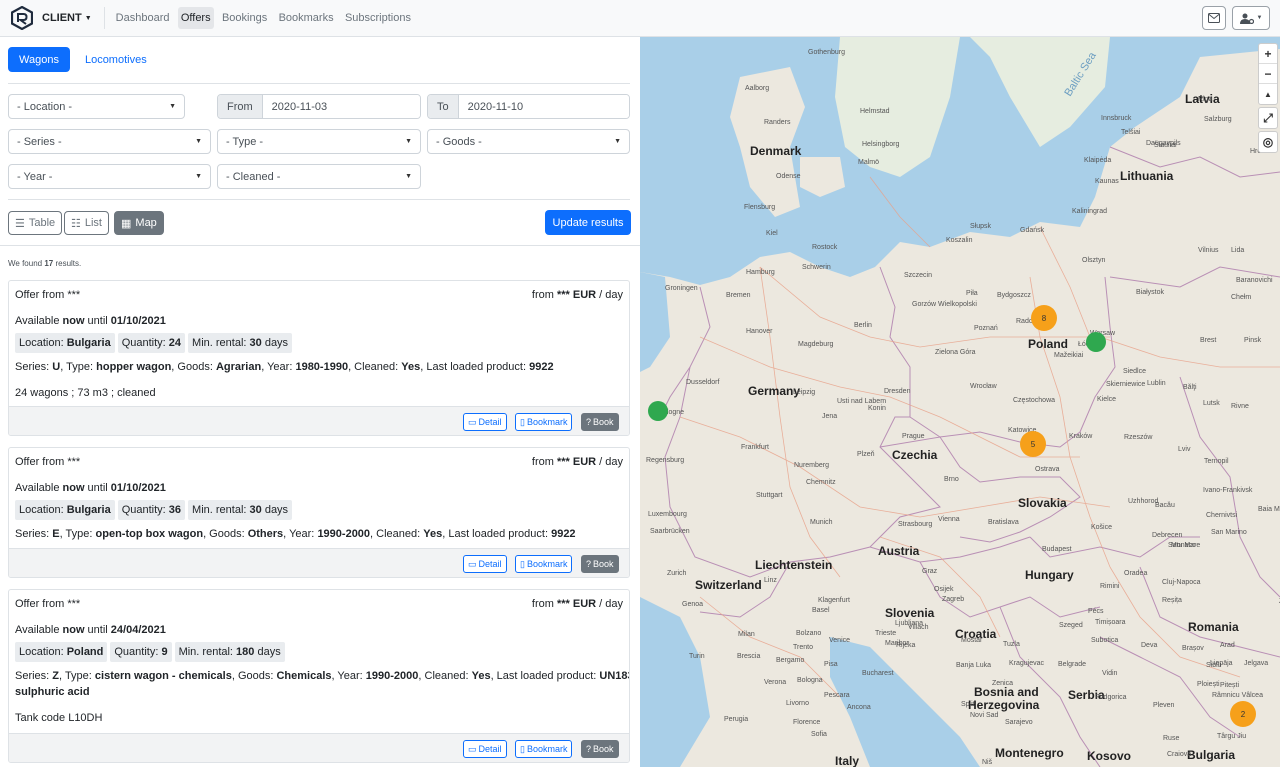 The image size is (1280, 767). Describe the element at coordinates (306, 18) in the screenshot. I see `nav-bookmarks: Bookmarks` at that location.